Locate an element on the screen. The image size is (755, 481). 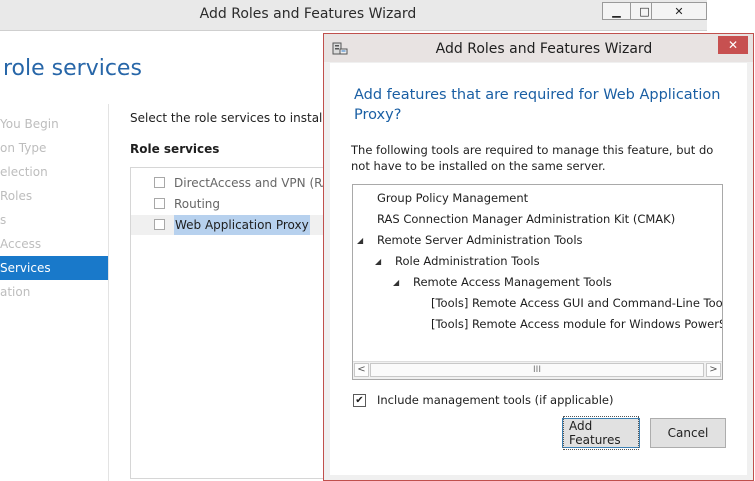
background-title-bar: Add Roles and Features Wizard ▁ □ ✕ is located at coordinates (353, 15).